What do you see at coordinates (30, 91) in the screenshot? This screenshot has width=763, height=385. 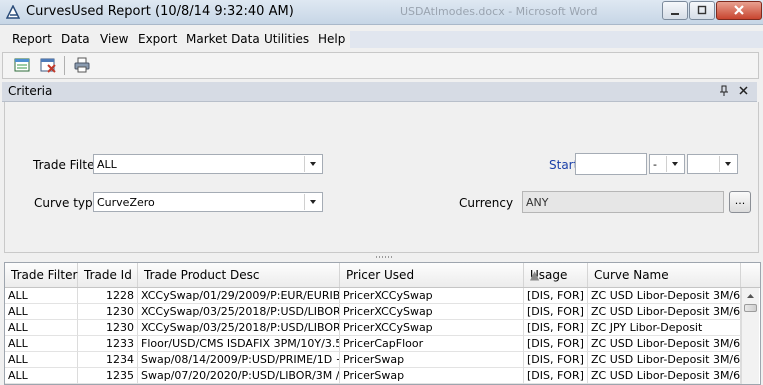 I see `panel-title: Criteria` at bounding box center [30, 91].